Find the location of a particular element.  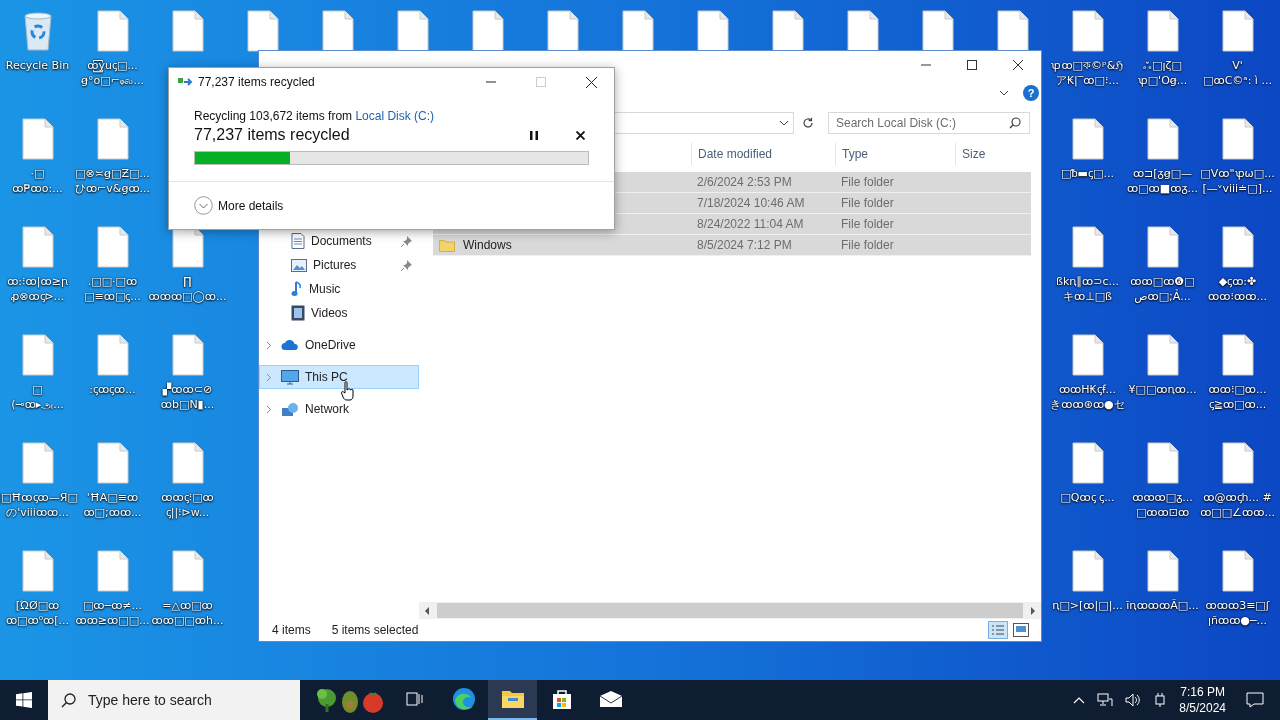

file-name: ∏ is located at coordinates (187, 281).